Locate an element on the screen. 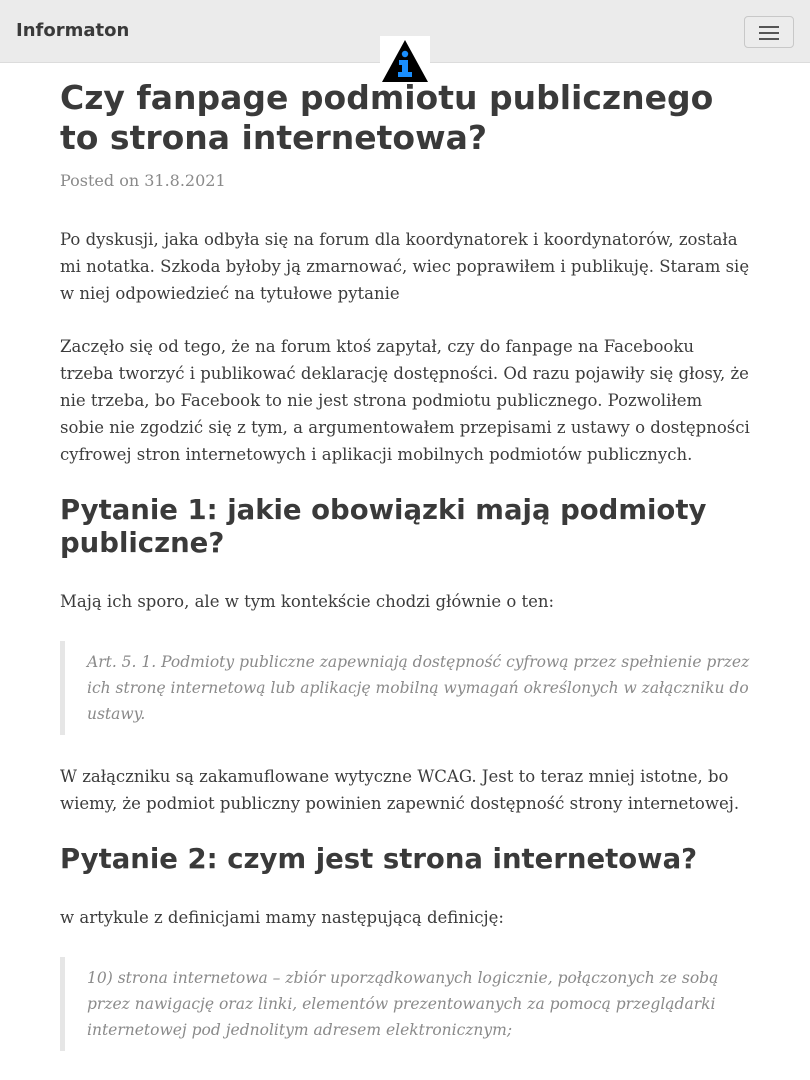 This screenshot has height=1080, width=810. menu-toggle-button is located at coordinates (769, 32).